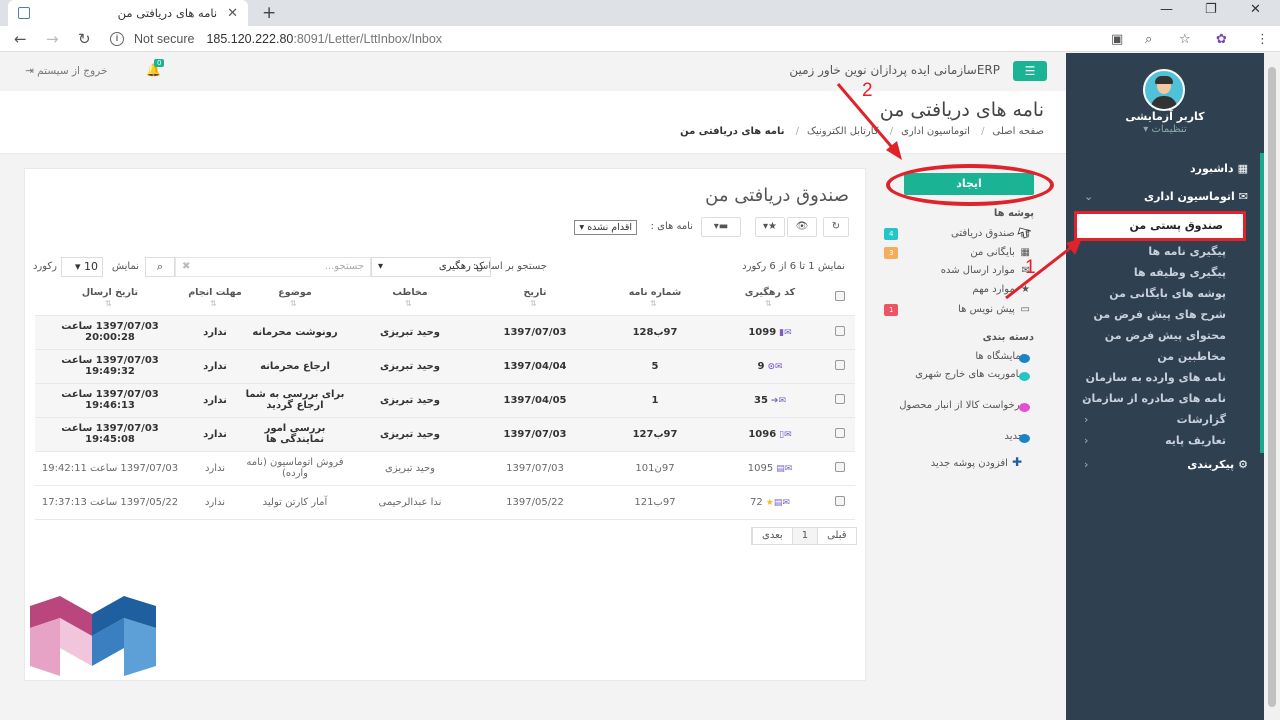 This screenshot has width=1280, height=720. Describe the element at coordinates (957, 374) in the screenshot. I see `category-missions: ماموریت های خارج شهری` at that location.